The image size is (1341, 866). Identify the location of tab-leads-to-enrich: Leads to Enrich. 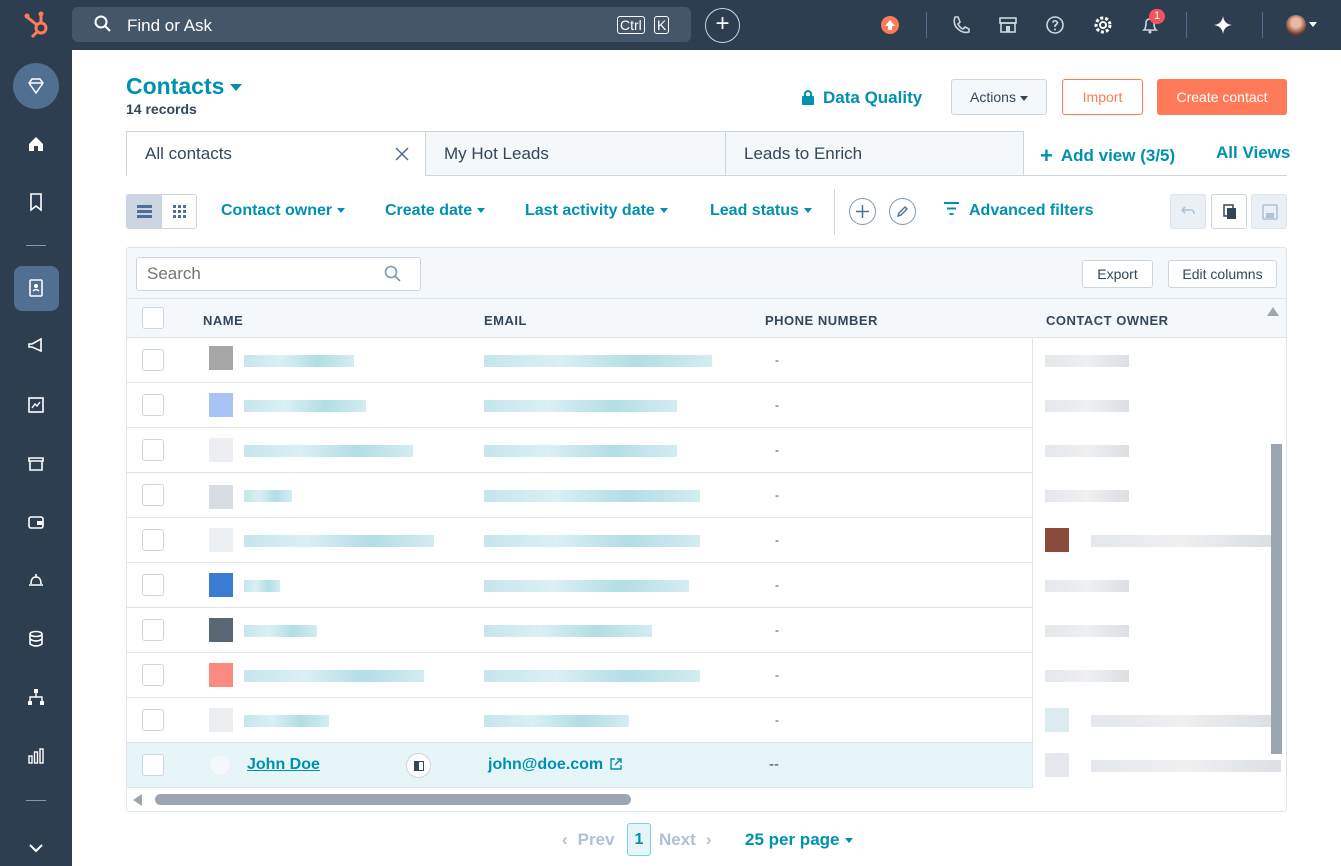
(874, 153).